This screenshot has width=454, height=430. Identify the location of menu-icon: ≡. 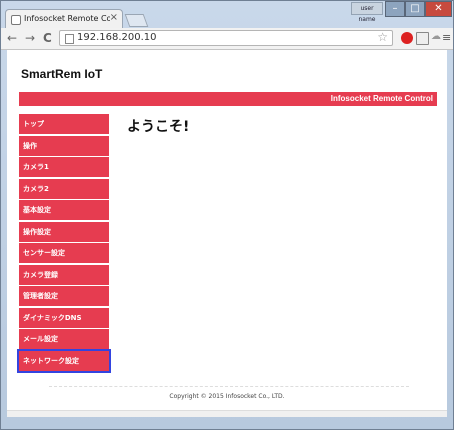
(446, 37).